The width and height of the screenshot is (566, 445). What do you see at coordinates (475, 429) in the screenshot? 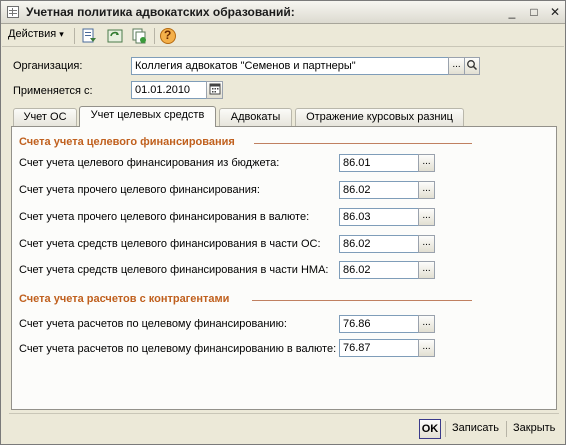
I see `save-button: Записать` at bounding box center [475, 429].